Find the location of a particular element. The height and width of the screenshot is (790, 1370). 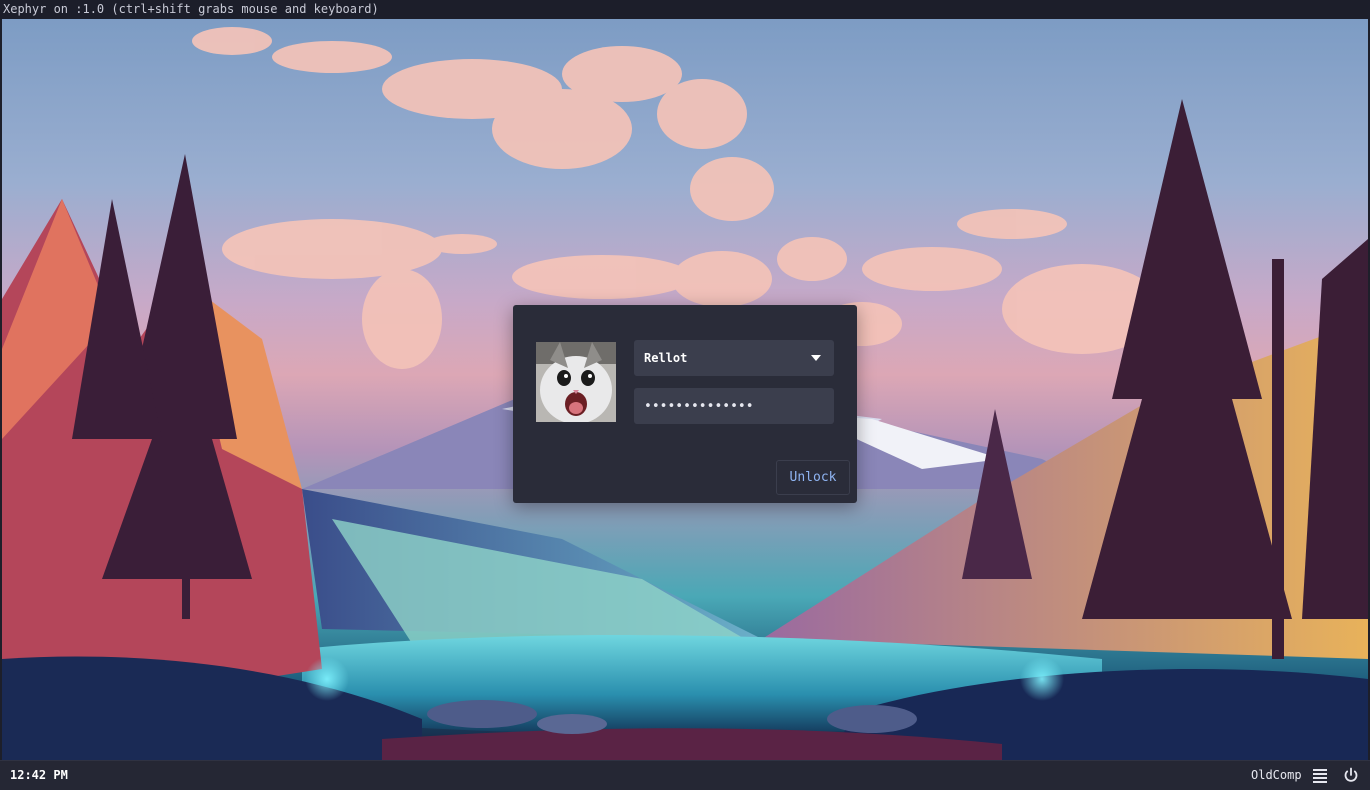

unlock-dialog: Rellot Unlock is located at coordinates (685, 404).